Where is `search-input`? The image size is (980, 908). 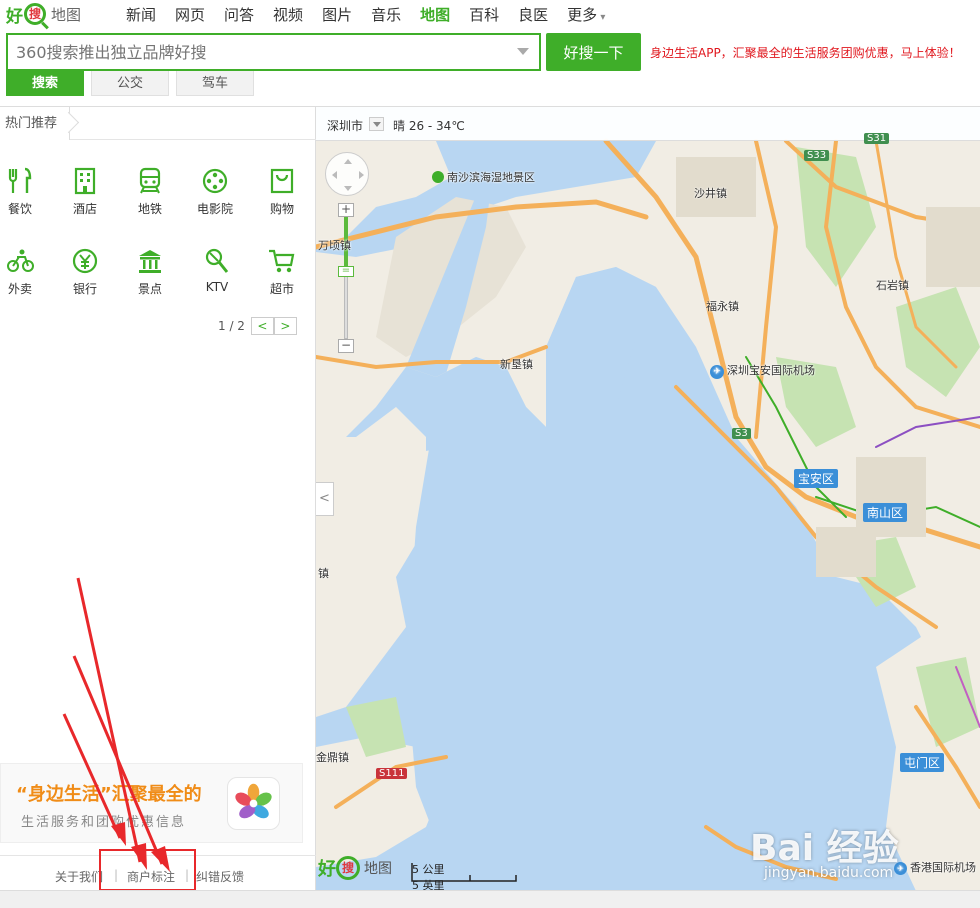
search-input is located at coordinates (258, 52).